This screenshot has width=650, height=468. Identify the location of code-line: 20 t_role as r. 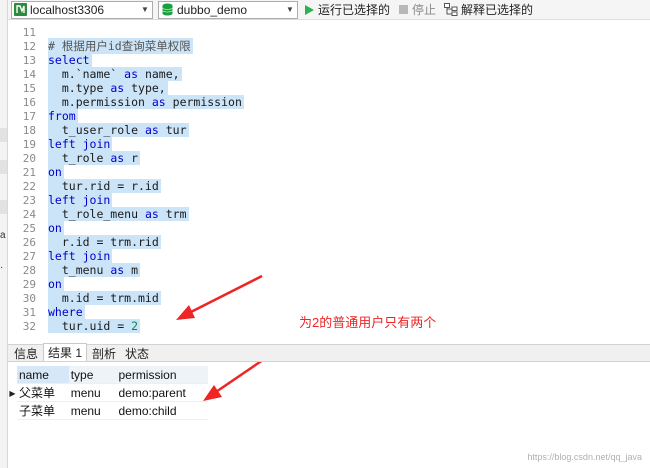
(329, 158).